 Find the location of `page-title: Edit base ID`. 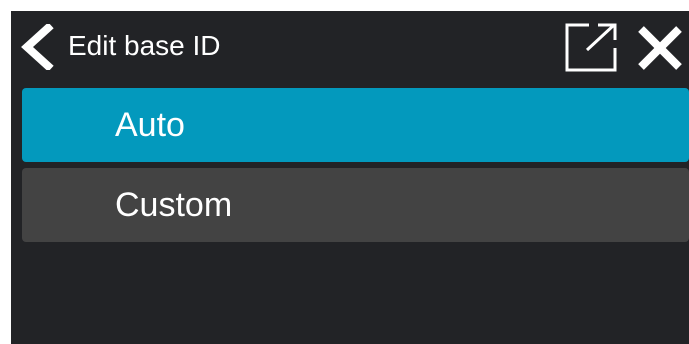

page-title: Edit base ID is located at coordinates (144, 45).